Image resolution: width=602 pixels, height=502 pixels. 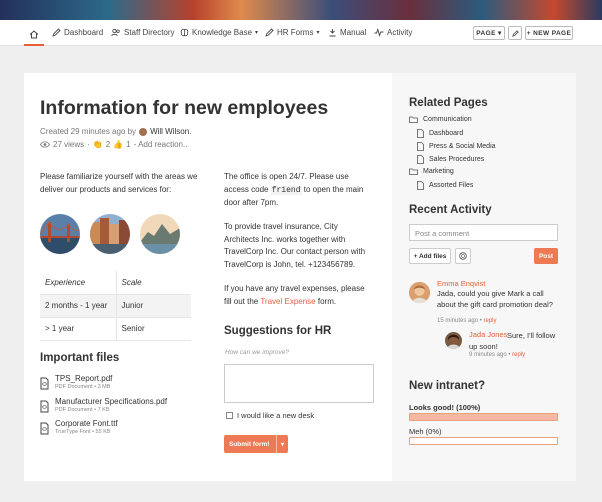 What do you see at coordinates (69, 144) in the screenshot?
I see `views-count: 27 views` at bounding box center [69, 144].